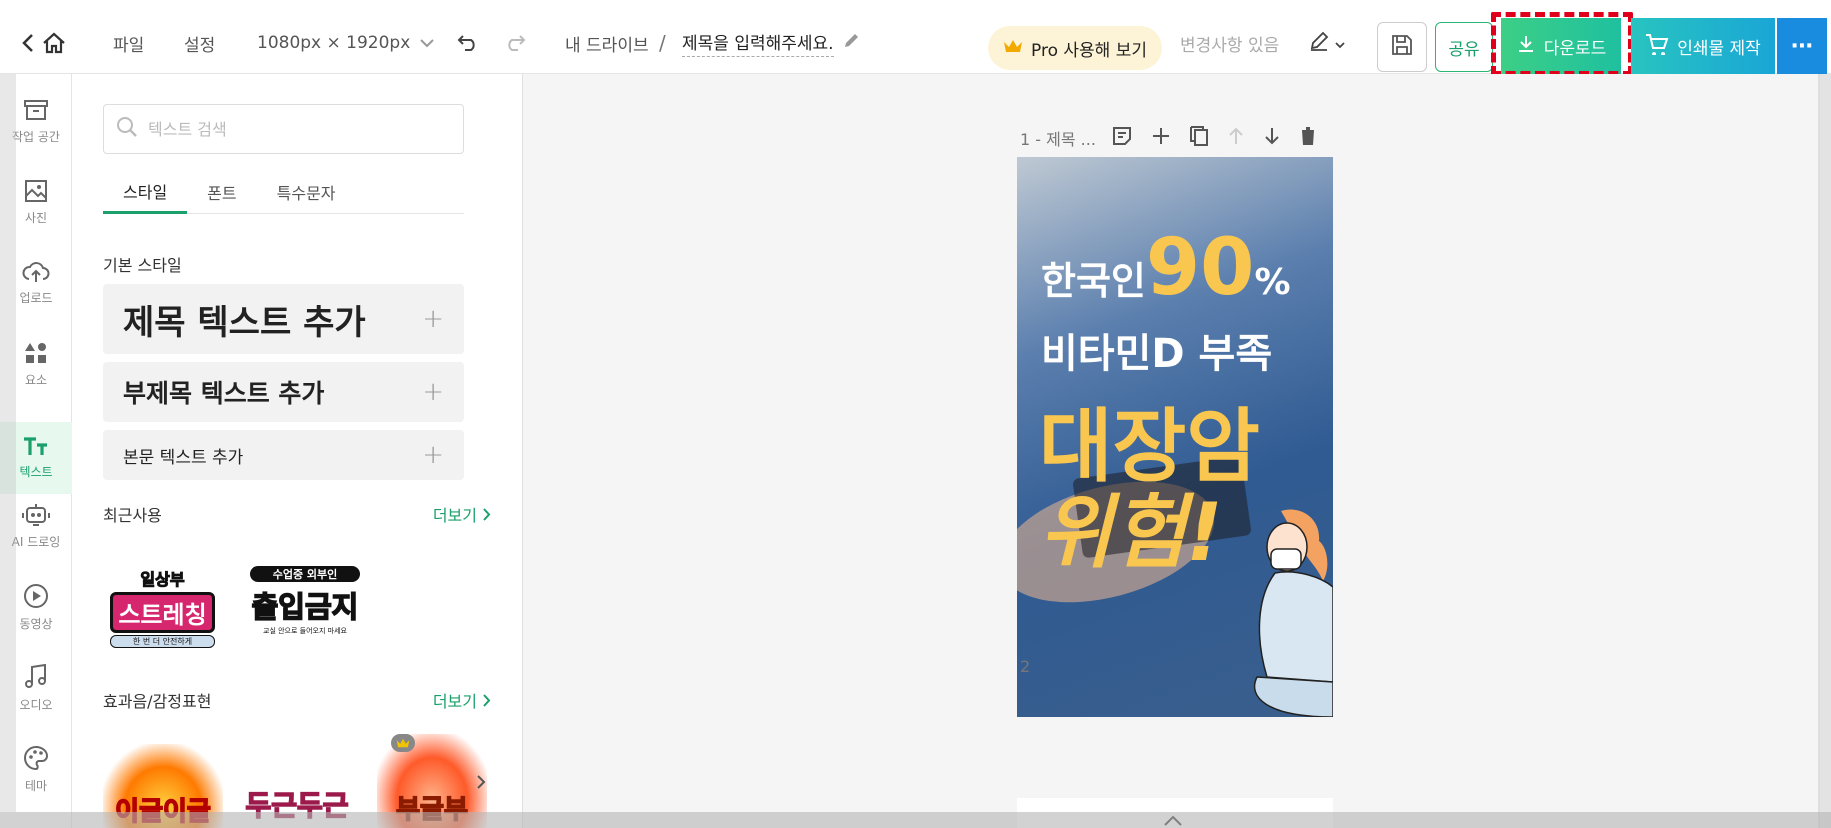 The width and height of the screenshot is (1831, 828). I want to click on add-subtitle-text-button: 부제목 텍스트 추가 +, so click(283, 392).